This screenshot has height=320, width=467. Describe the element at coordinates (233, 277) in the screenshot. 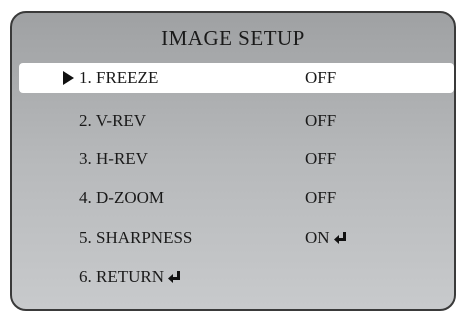

I see `menu-item-return: 6. RETURN` at that location.